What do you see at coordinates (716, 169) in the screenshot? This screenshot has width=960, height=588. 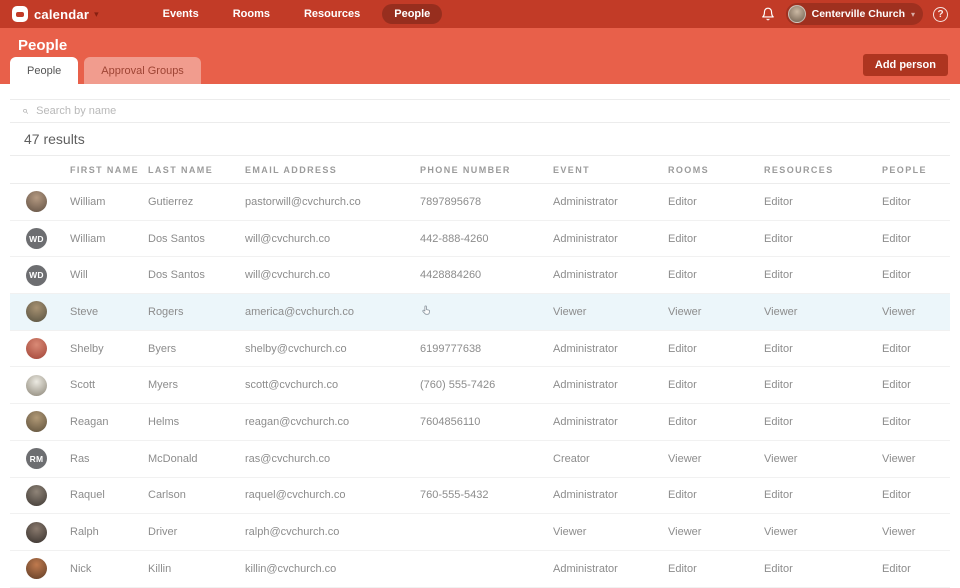 I see `column-rooms: Rooms` at bounding box center [716, 169].